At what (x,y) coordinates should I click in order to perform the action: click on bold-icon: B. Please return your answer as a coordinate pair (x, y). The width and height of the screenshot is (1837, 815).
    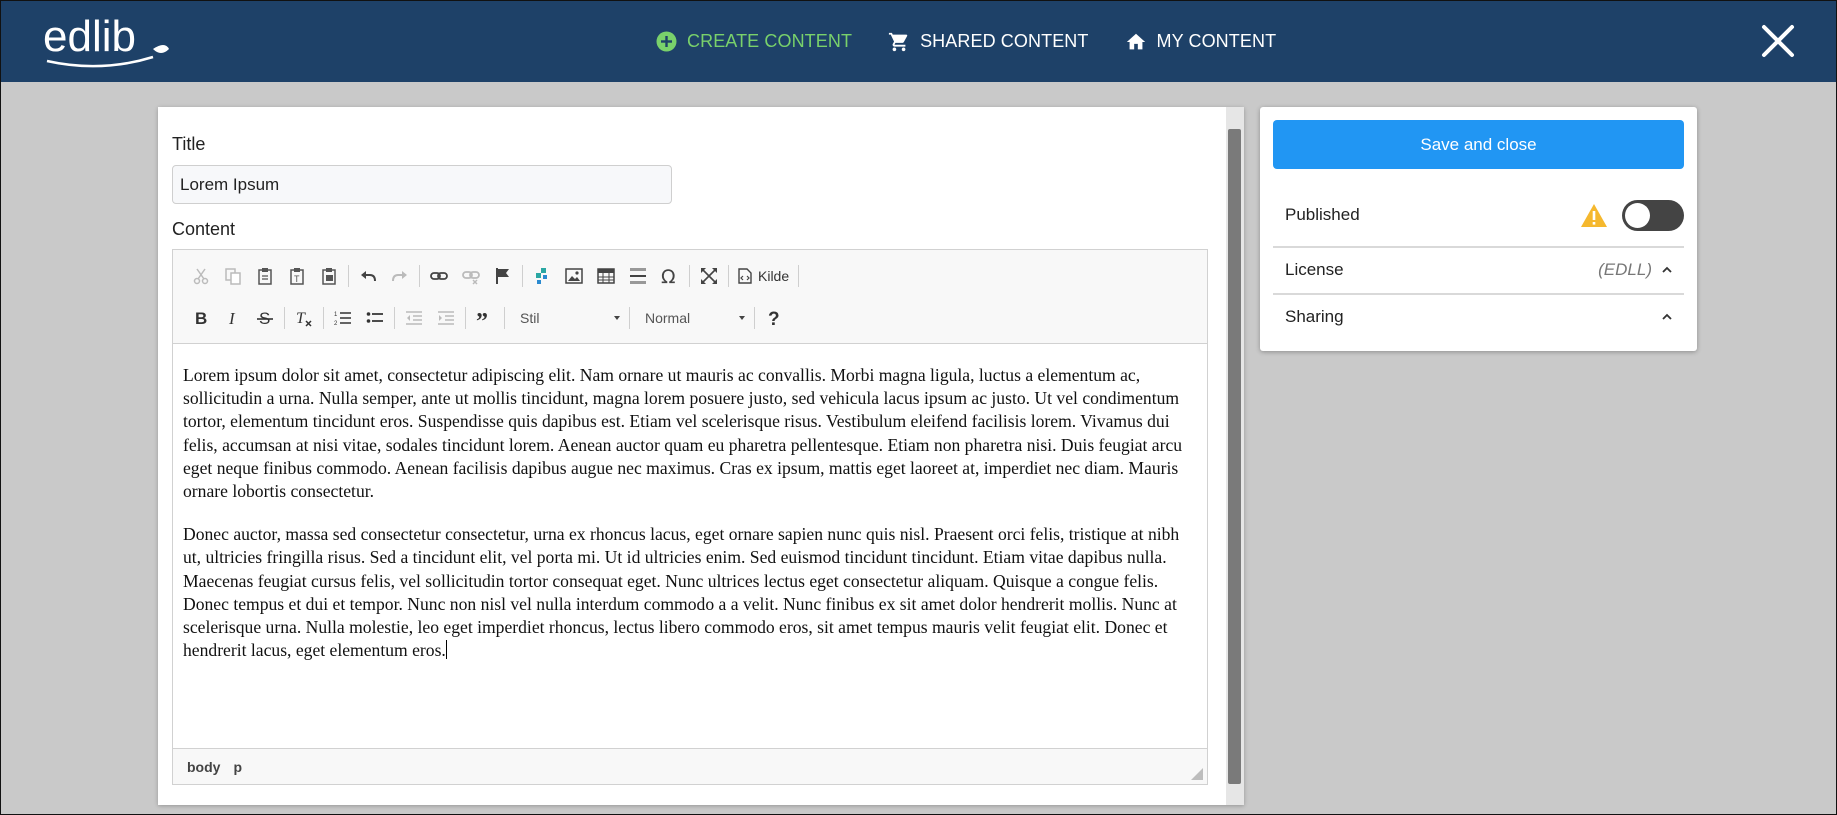
    Looking at the image, I should click on (201, 318).